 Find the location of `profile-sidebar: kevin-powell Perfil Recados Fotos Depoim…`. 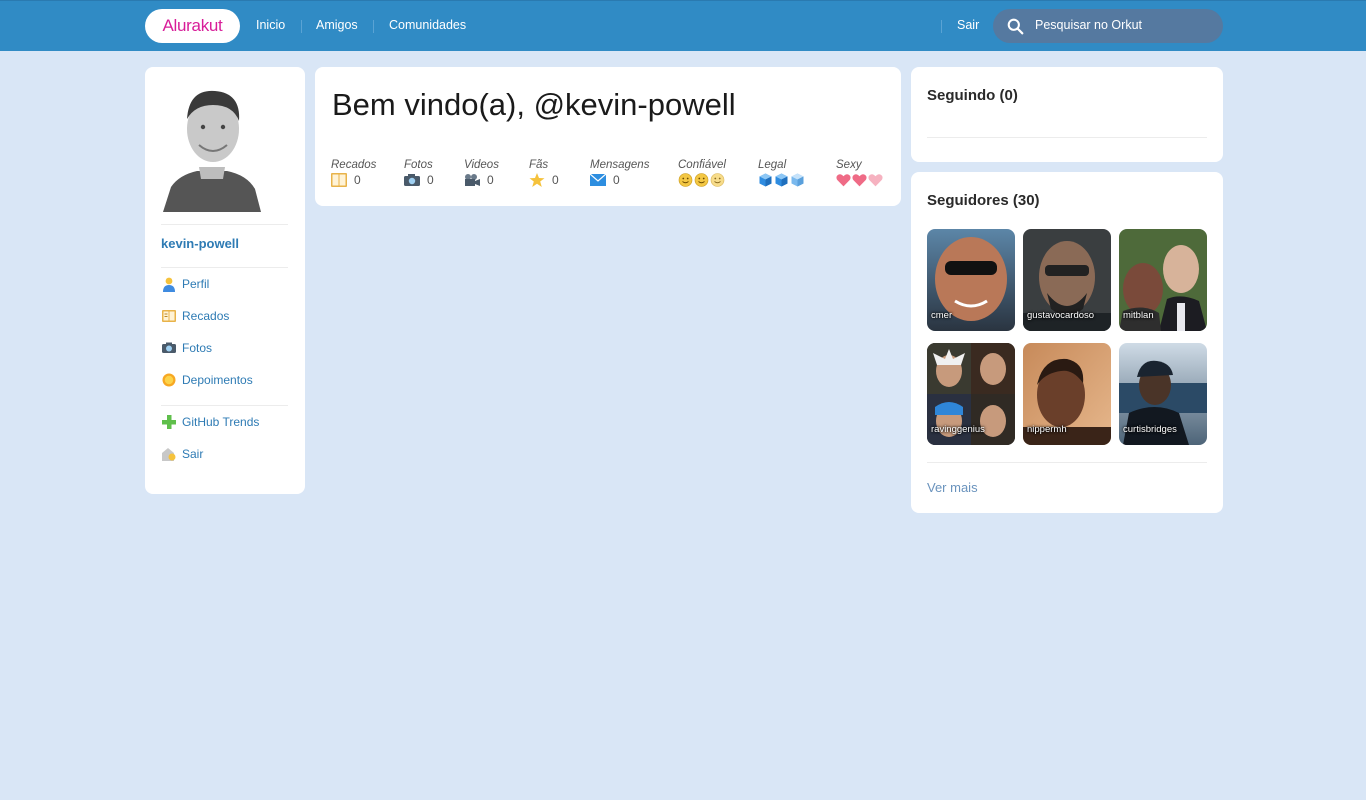

profile-sidebar: kevin-powell Perfil Recados Fotos Depoim… is located at coordinates (225, 280).